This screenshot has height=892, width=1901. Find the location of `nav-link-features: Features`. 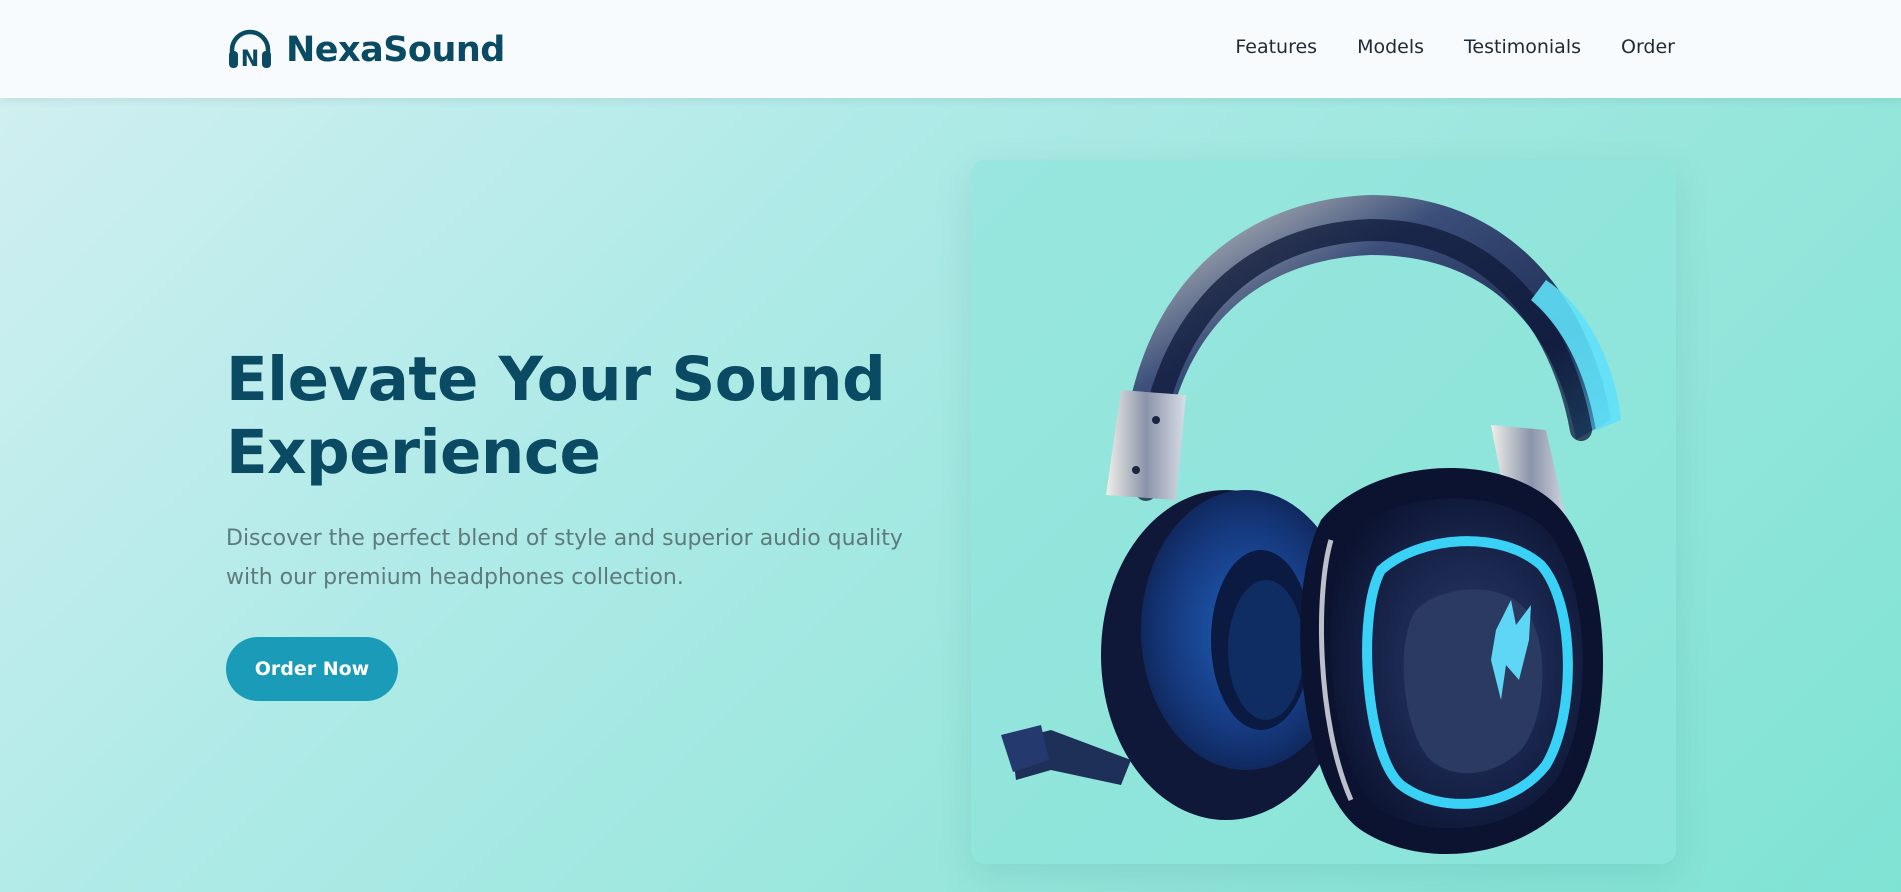

nav-link-features: Features is located at coordinates (1276, 47).